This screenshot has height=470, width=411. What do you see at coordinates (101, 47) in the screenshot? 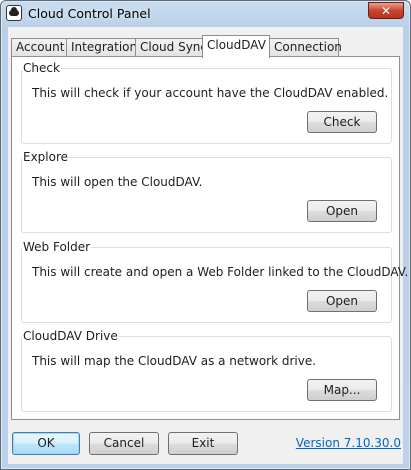
I see `tab-integration: Integration` at bounding box center [101, 47].